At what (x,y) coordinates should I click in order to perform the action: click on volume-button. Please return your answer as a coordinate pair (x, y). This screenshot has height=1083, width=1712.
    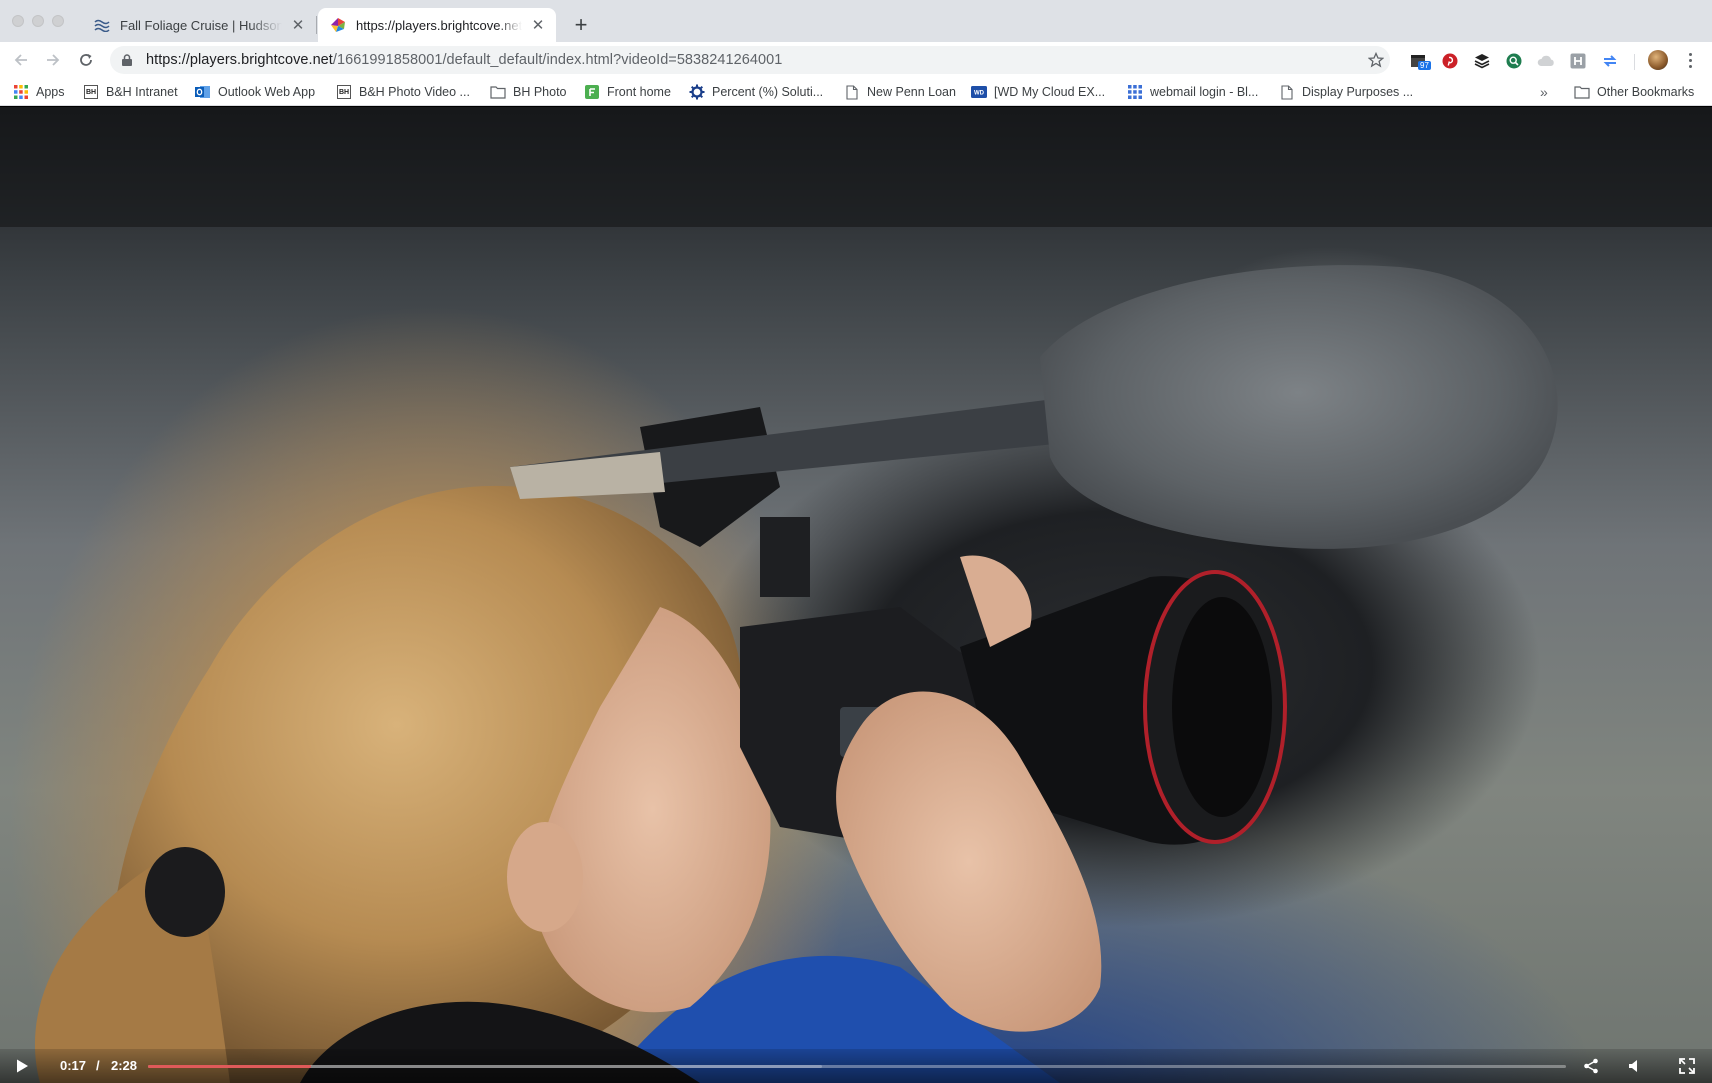
    Looking at the image, I should click on (1635, 1066).